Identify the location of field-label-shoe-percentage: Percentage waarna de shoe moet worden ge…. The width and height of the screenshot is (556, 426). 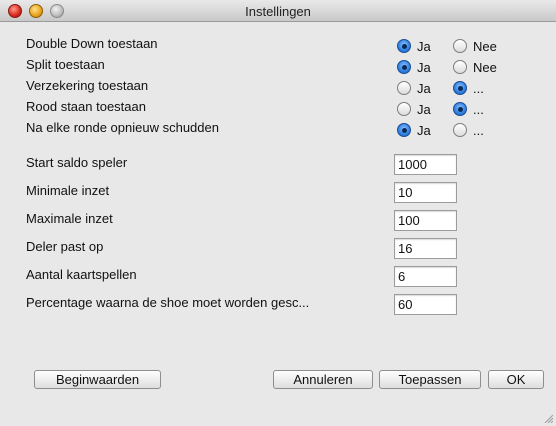
(168, 302).